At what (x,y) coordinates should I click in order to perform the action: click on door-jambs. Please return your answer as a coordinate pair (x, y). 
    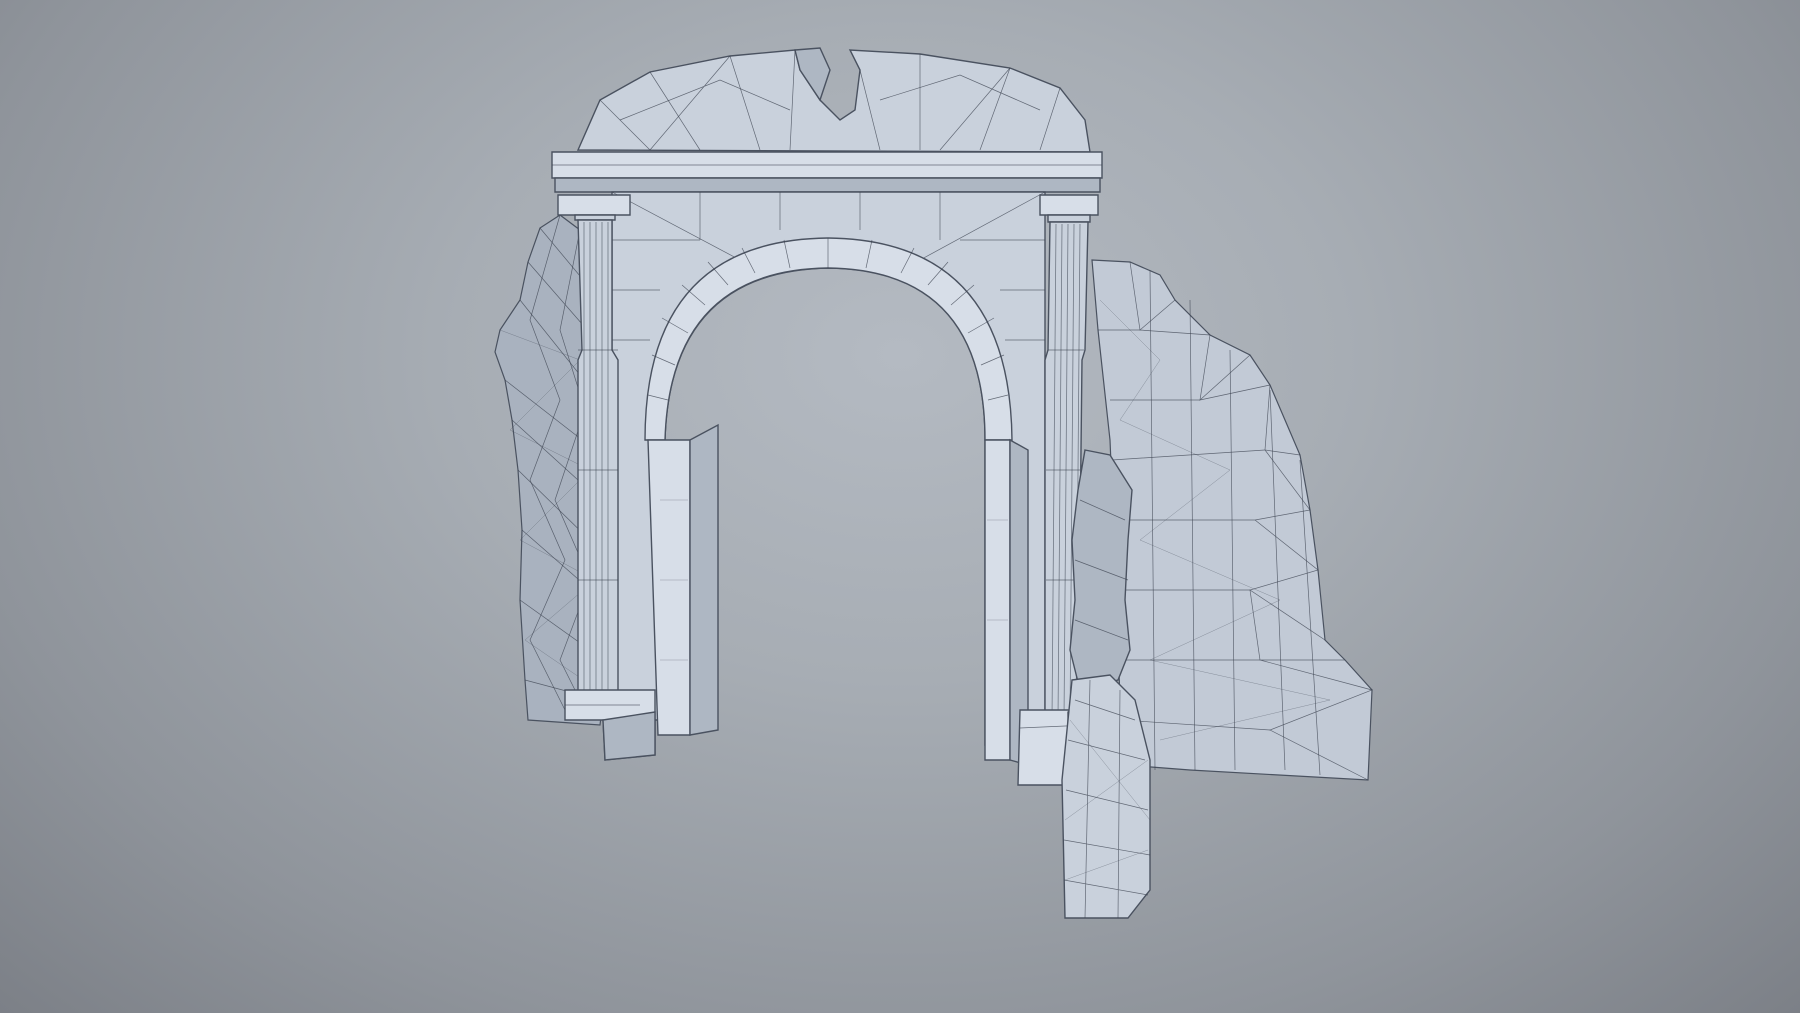
    Looking at the image, I should click on (838, 594).